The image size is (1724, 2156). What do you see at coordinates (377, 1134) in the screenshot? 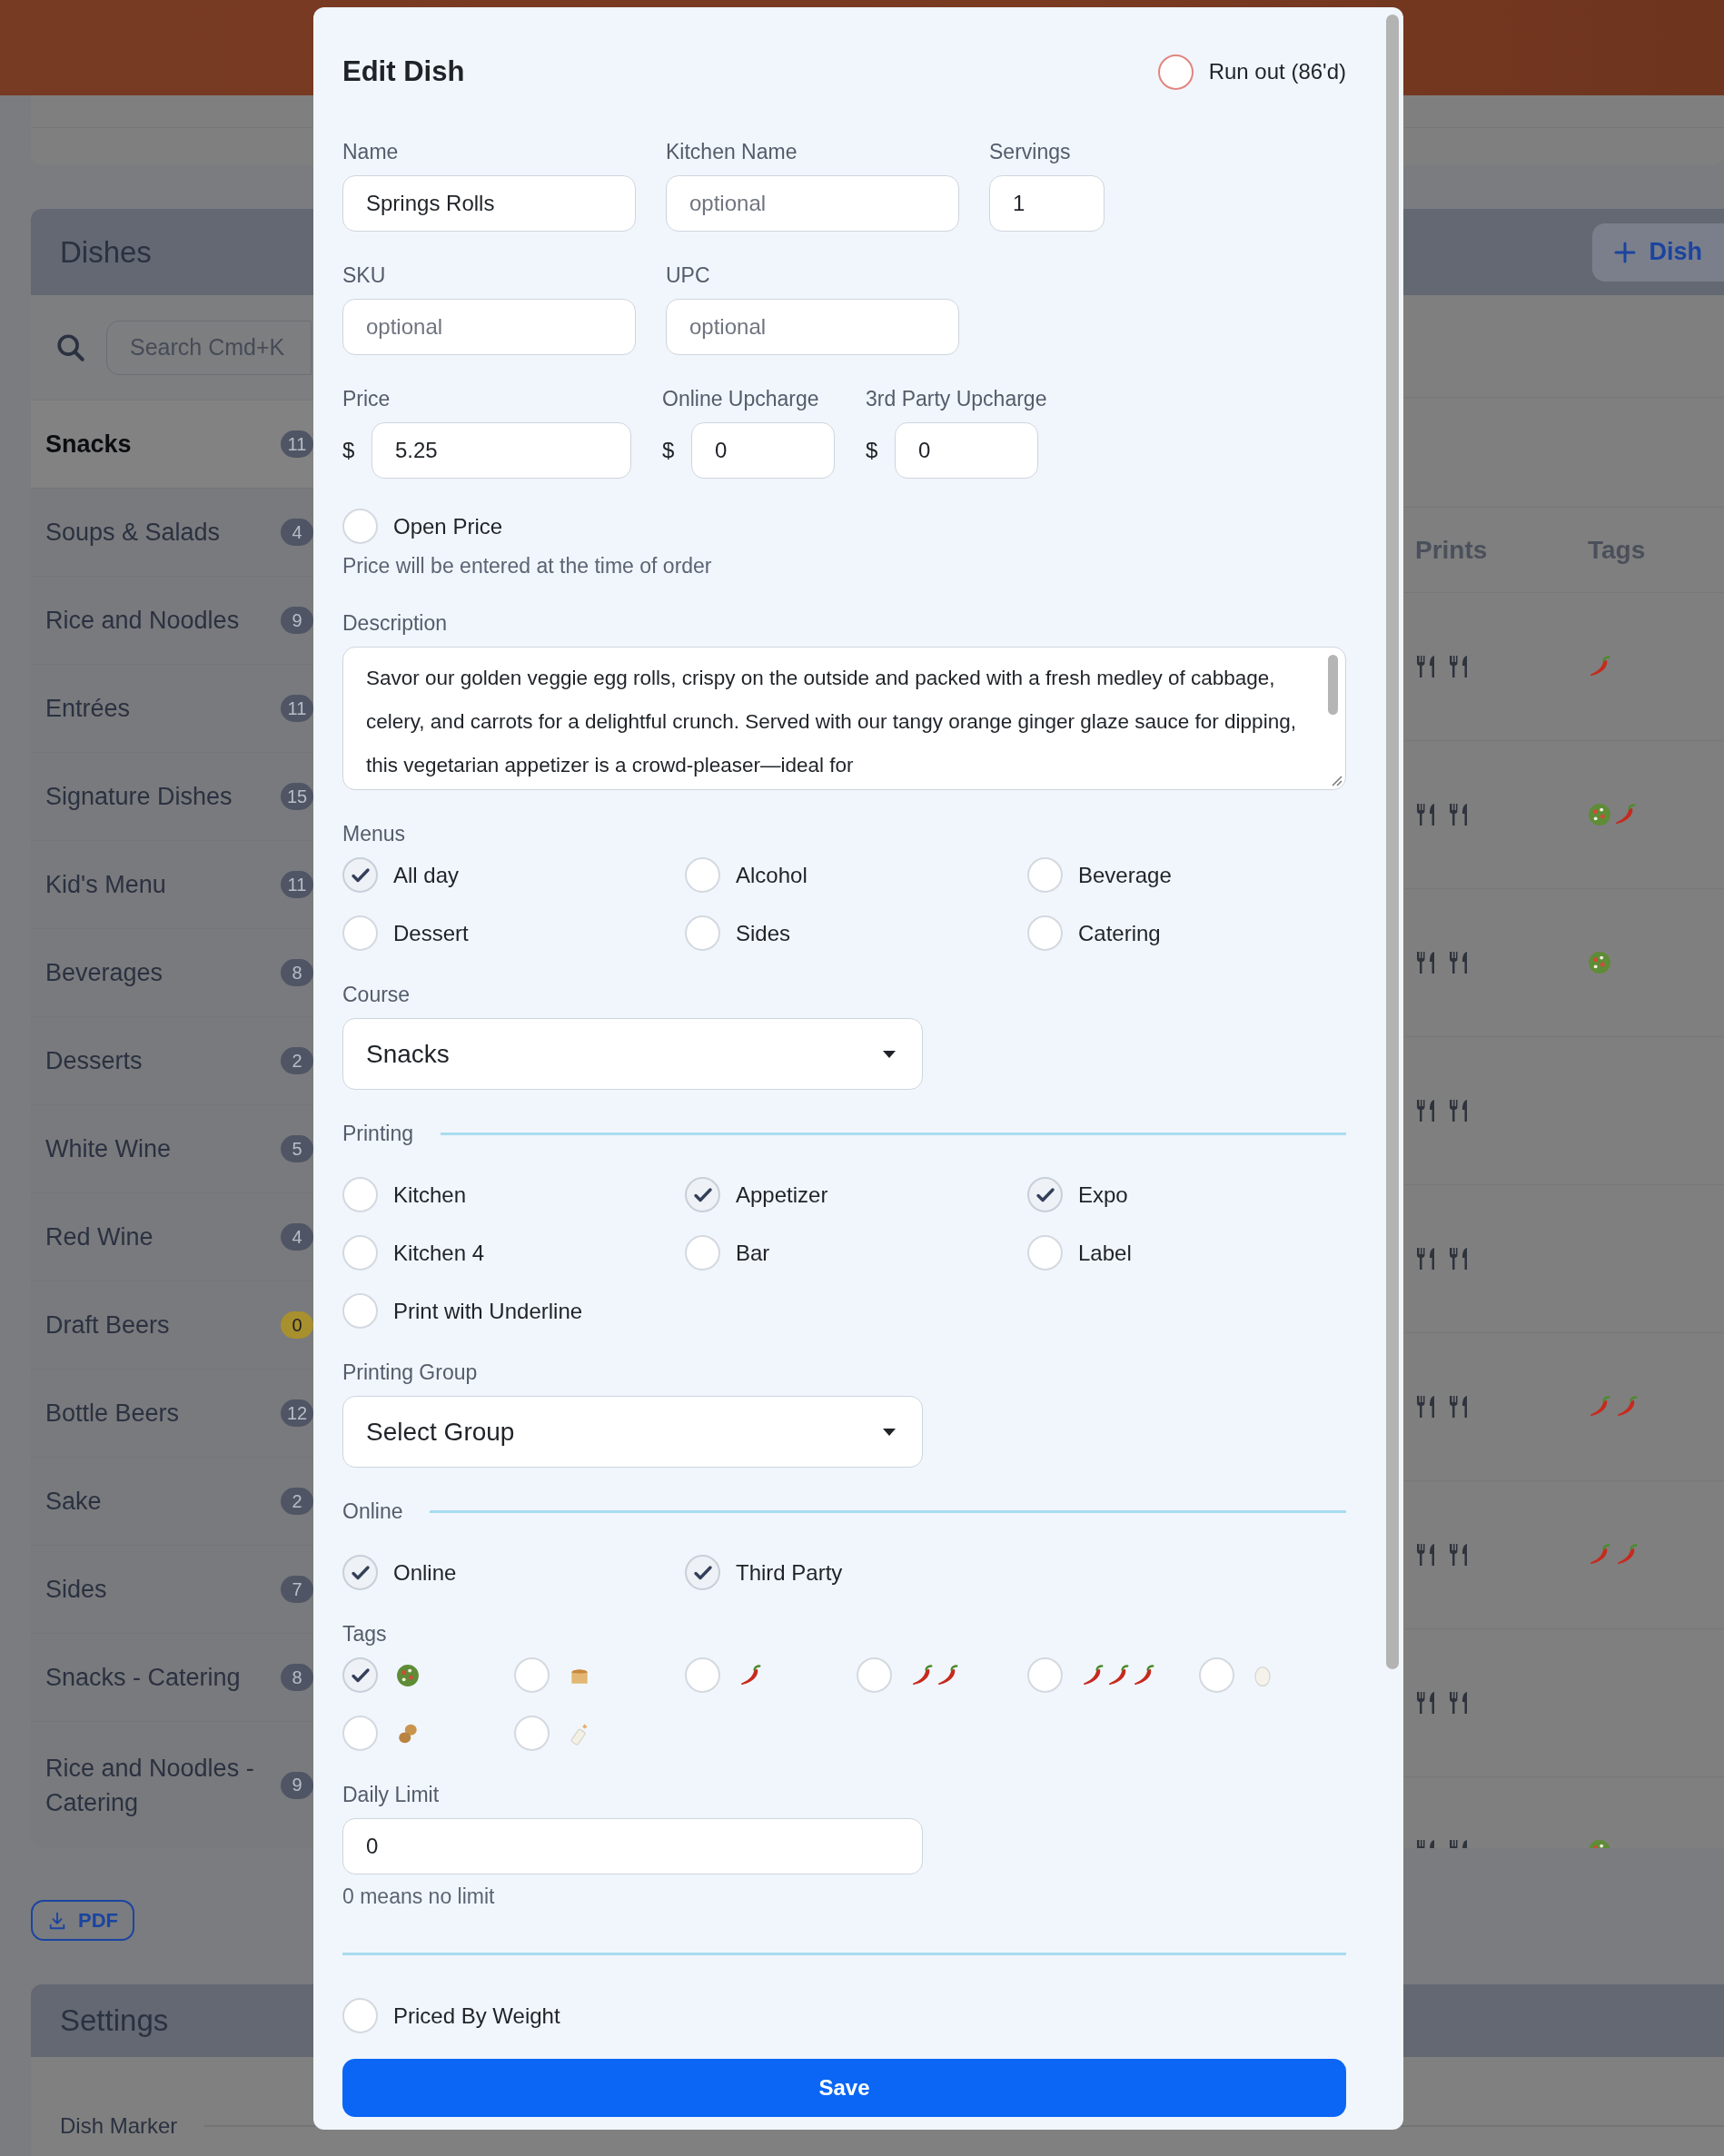
I see `field-label: Printing` at bounding box center [377, 1134].